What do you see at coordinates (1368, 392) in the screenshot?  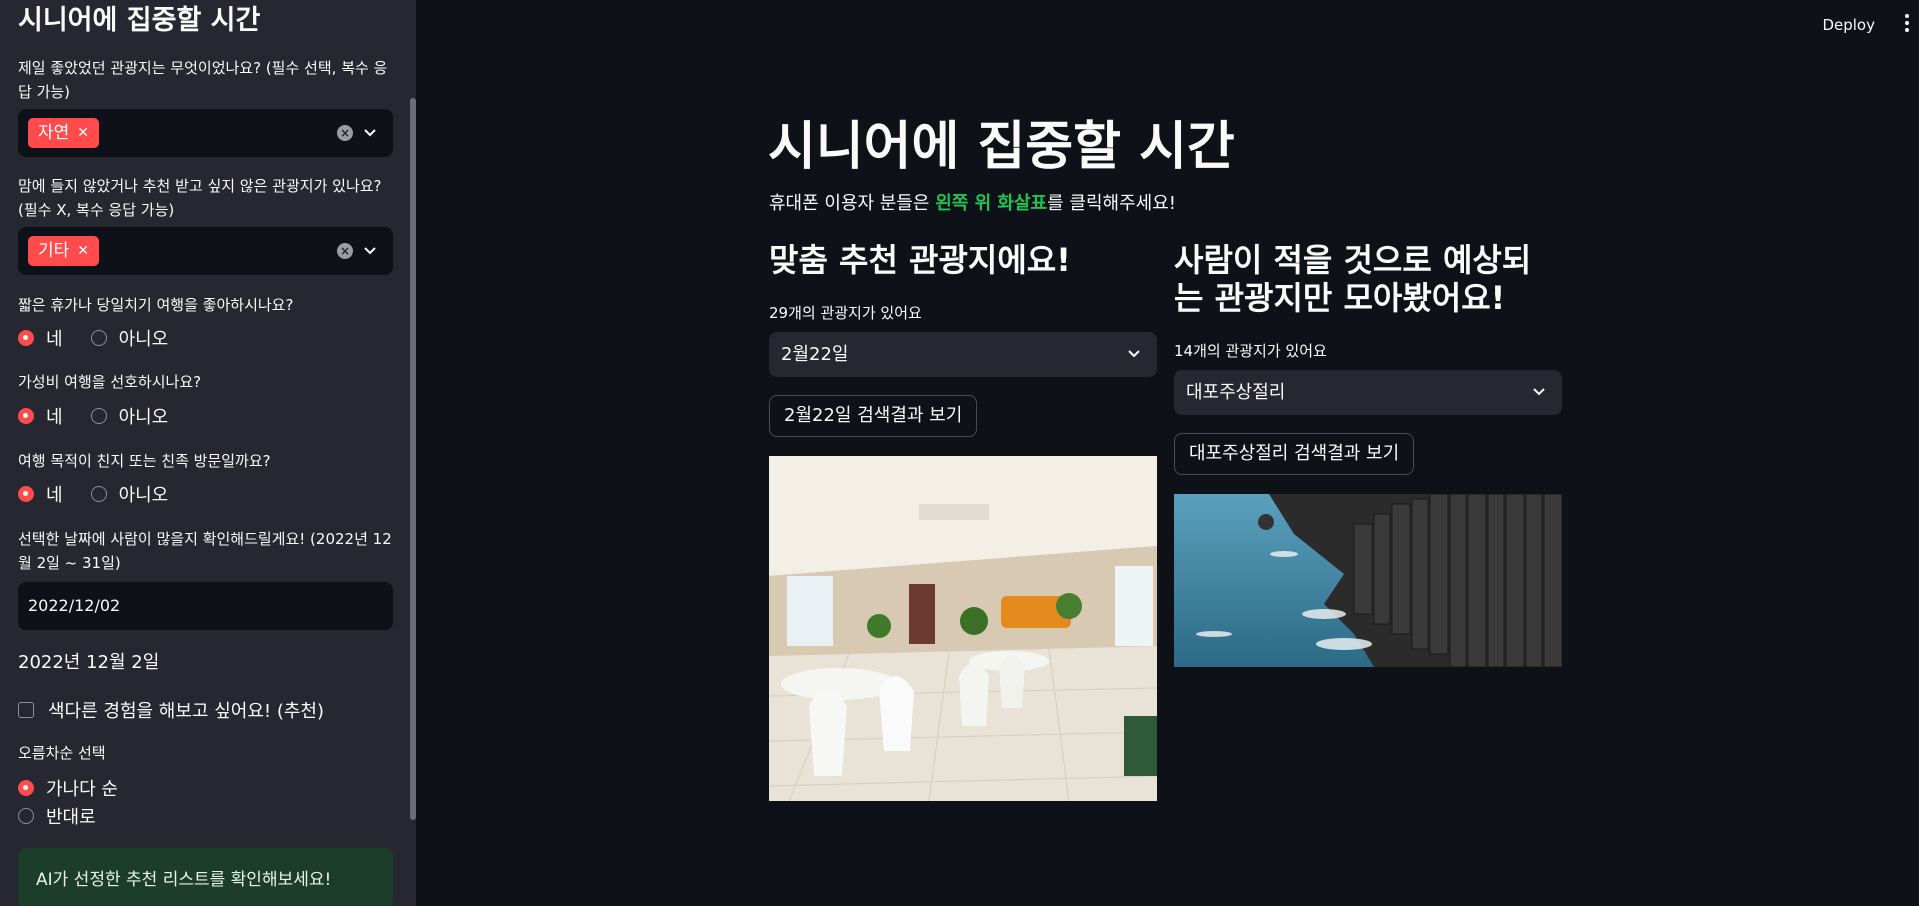 I see `uncrowded-select: 대포주상절리` at bounding box center [1368, 392].